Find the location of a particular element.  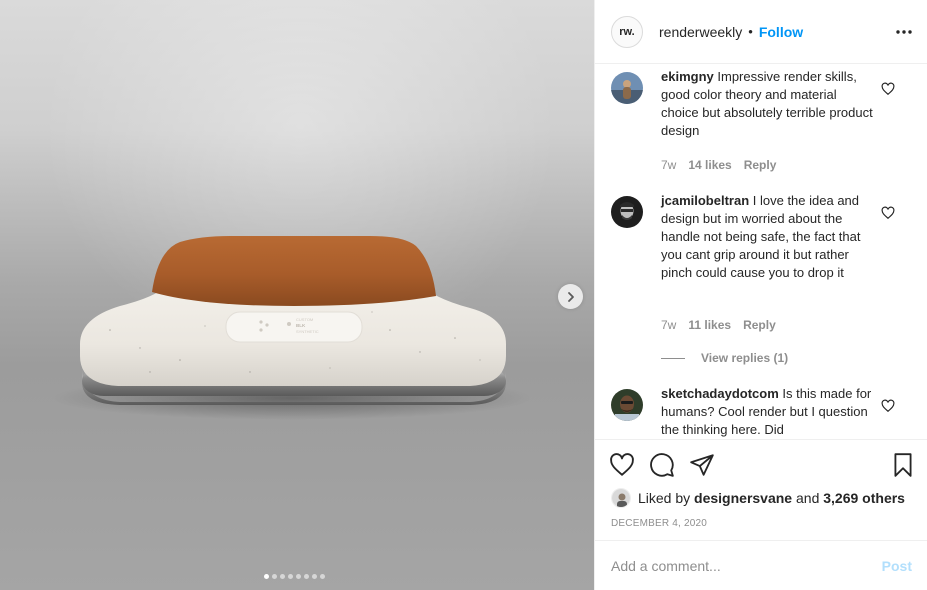

carousel-indicator is located at coordinates (297, 576).